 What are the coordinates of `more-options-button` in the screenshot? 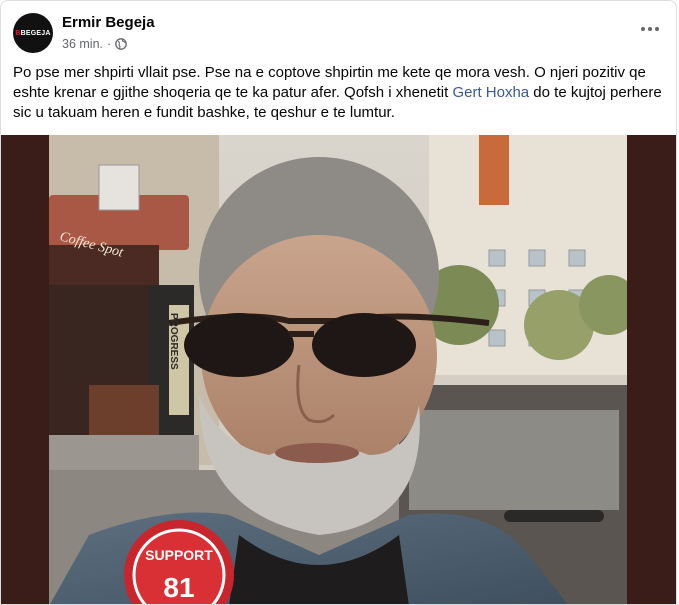 It's located at (650, 29).